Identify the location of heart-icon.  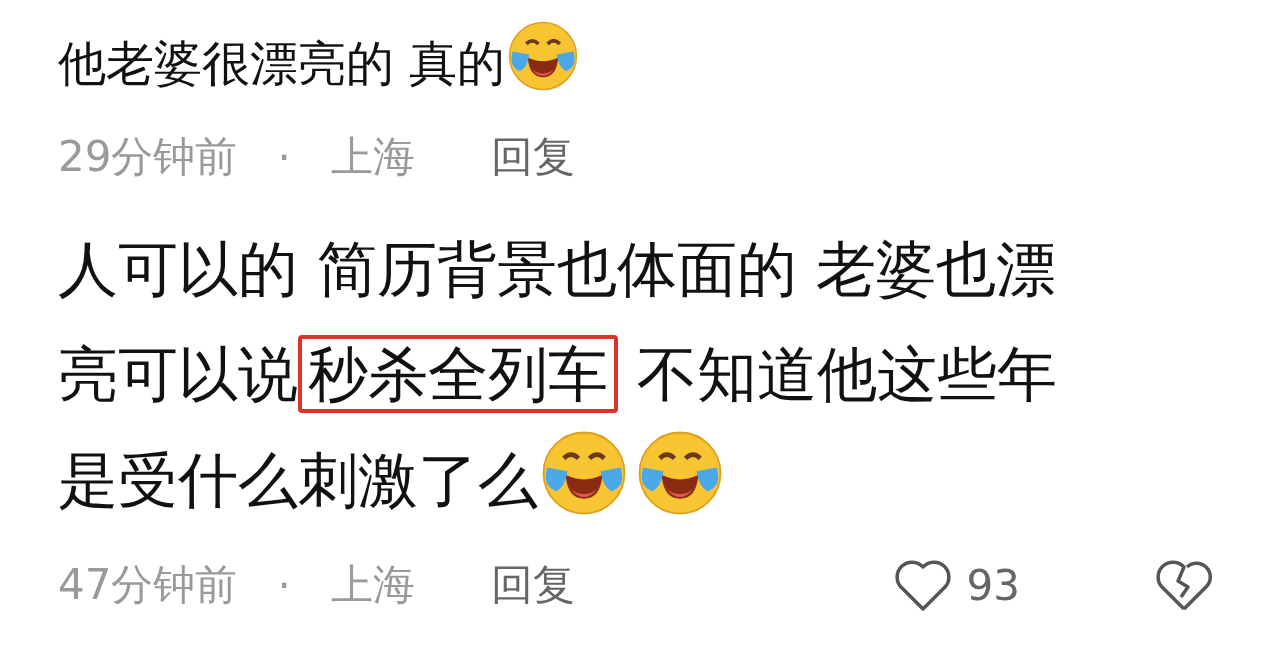
(922, 585).